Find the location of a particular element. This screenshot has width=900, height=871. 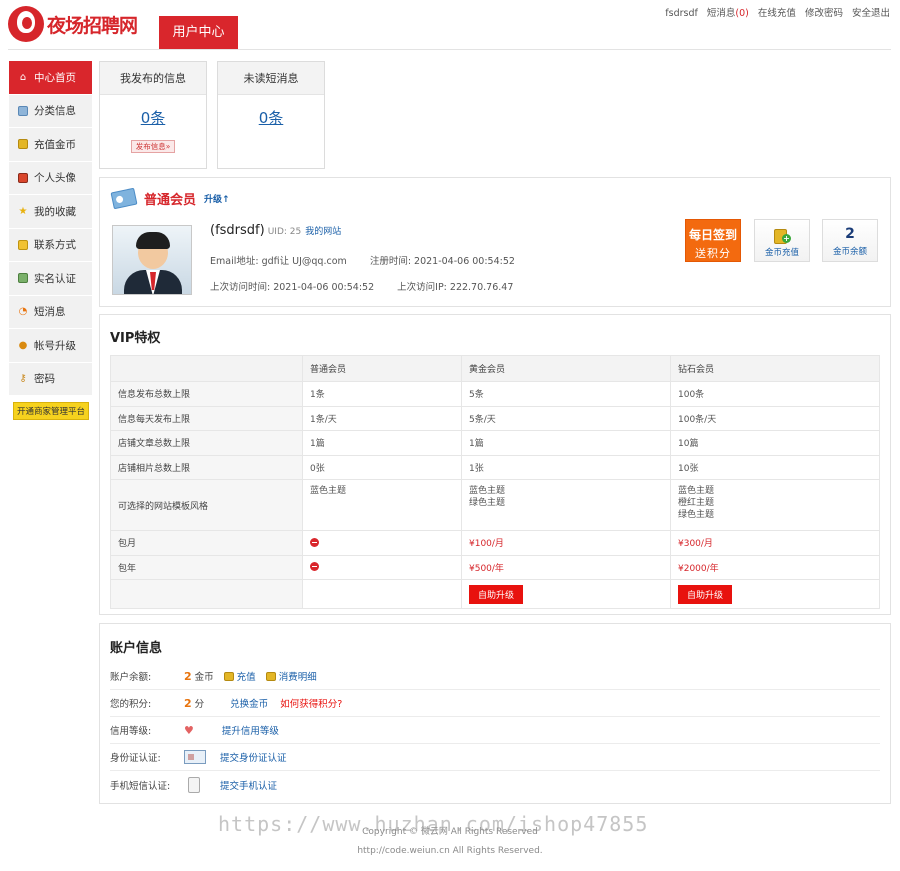

submit-id-link: 提交身份证认证 is located at coordinates (253, 757).